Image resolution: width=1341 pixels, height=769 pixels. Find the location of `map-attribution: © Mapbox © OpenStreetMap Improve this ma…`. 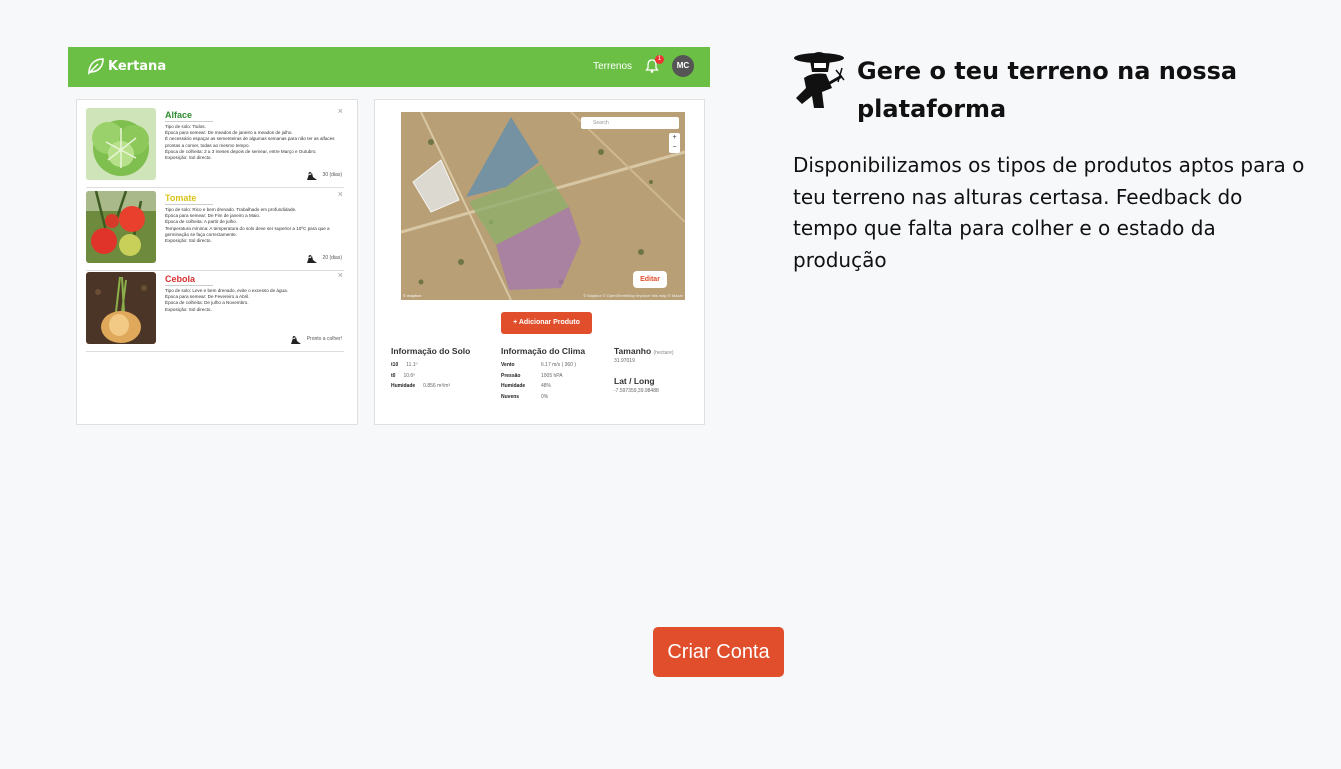

map-attribution: © Mapbox © OpenStreetMap Improve this ma… is located at coordinates (633, 295).